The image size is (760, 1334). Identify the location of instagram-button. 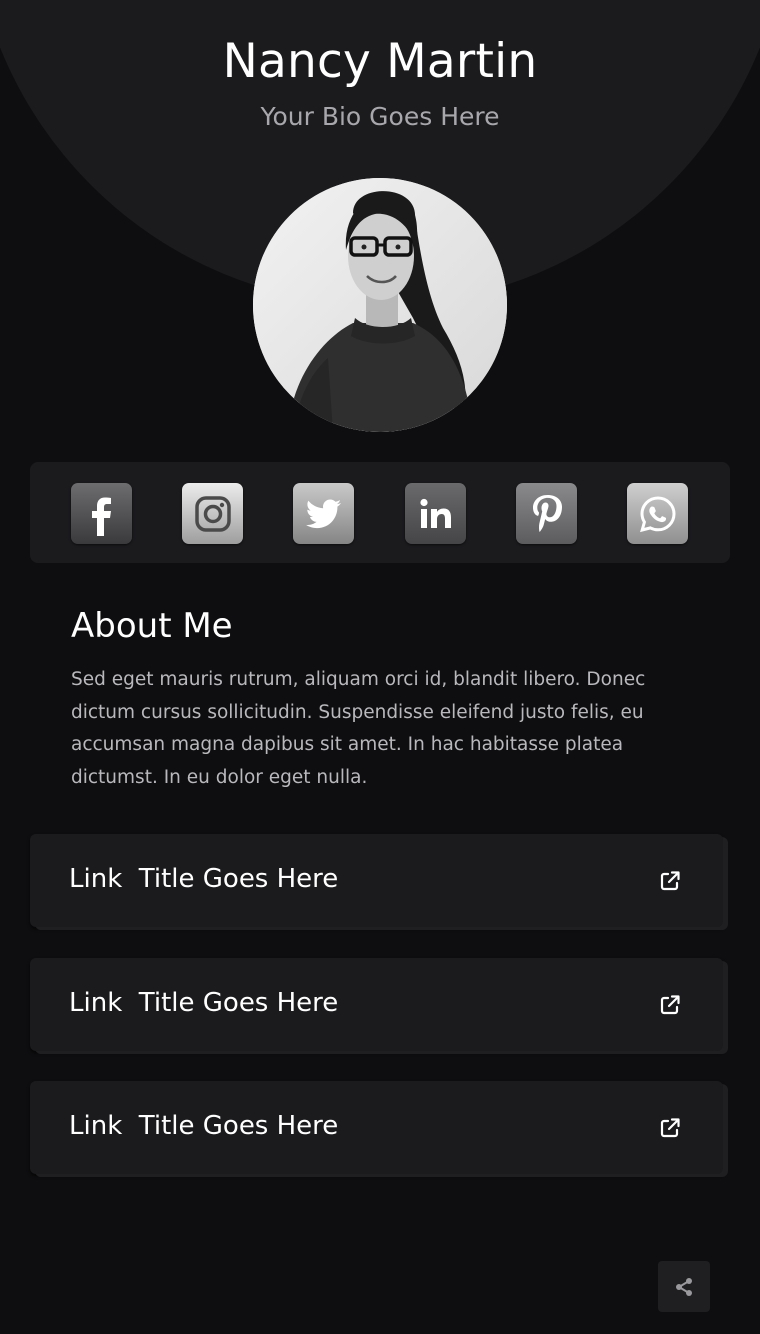
(212, 513).